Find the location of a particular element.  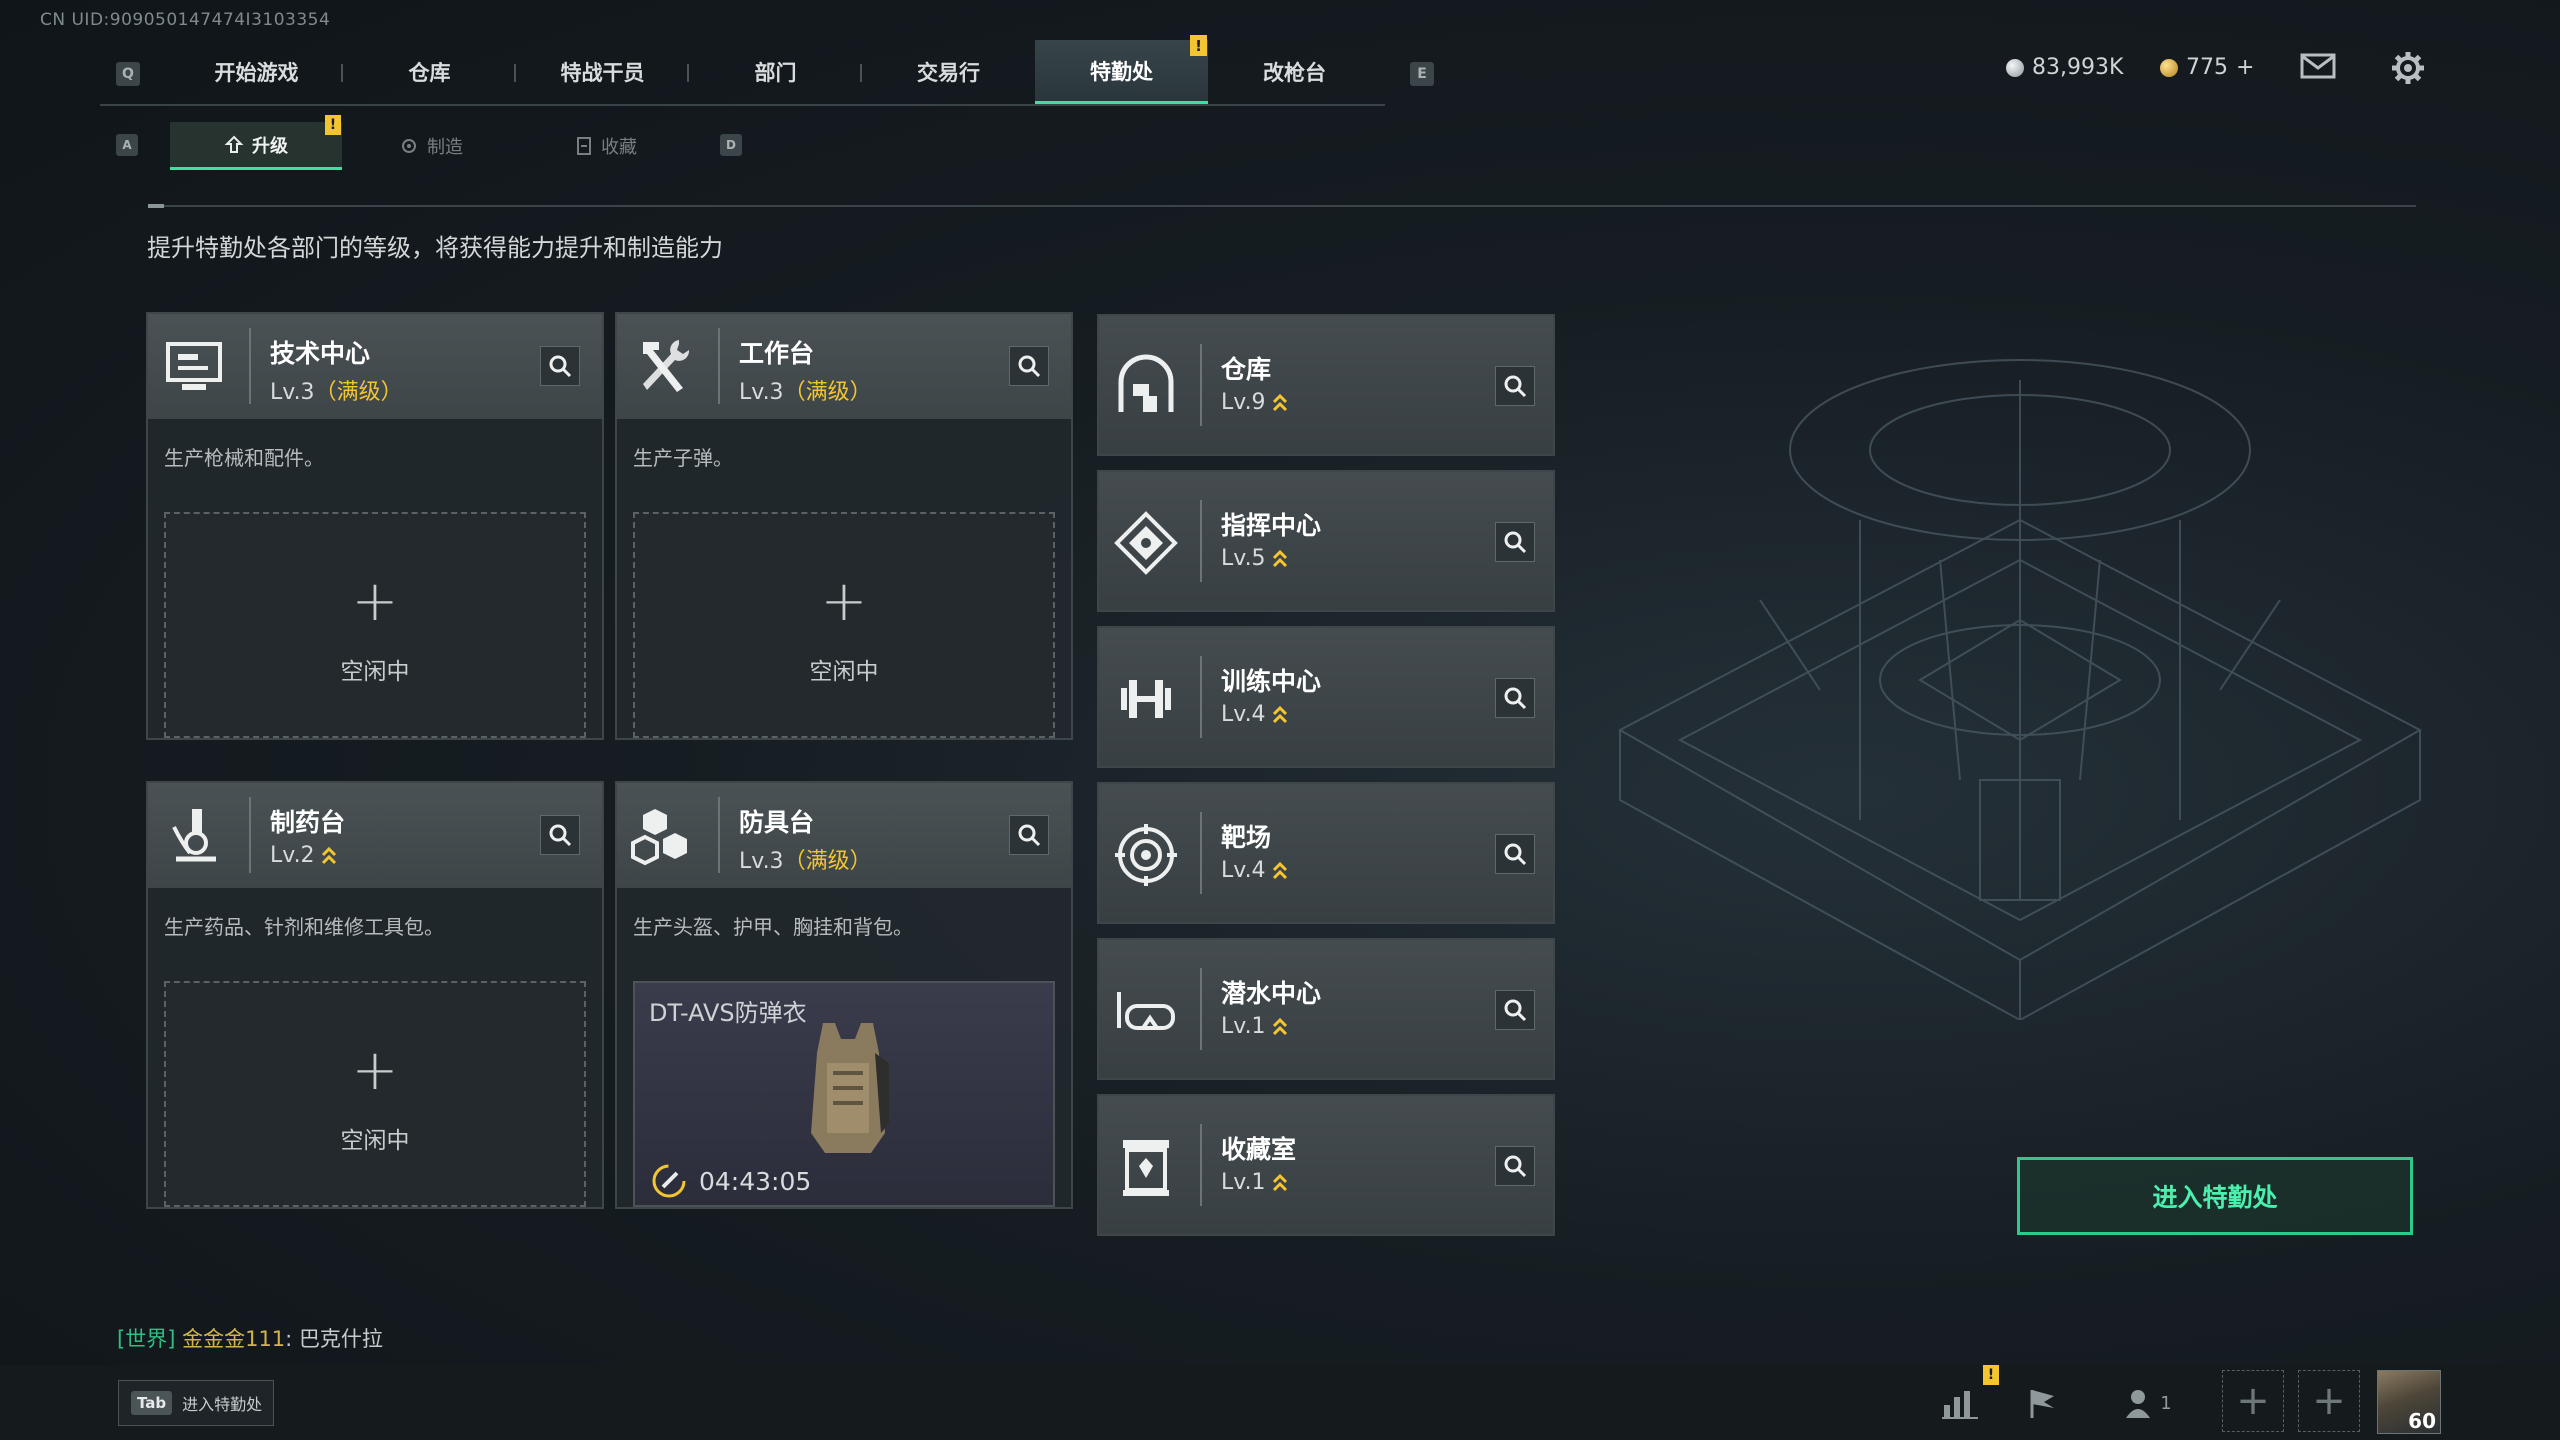

card-level: Lv.2 is located at coordinates (303, 855).